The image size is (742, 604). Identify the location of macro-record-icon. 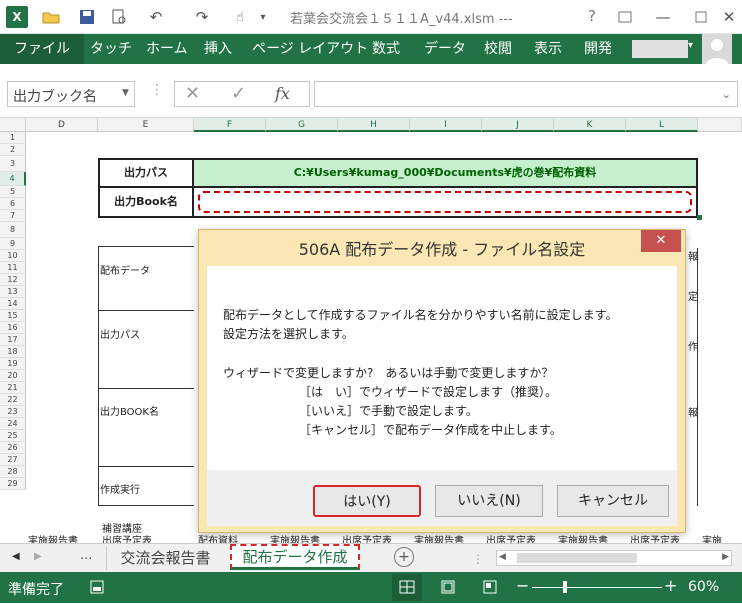
(97, 588).